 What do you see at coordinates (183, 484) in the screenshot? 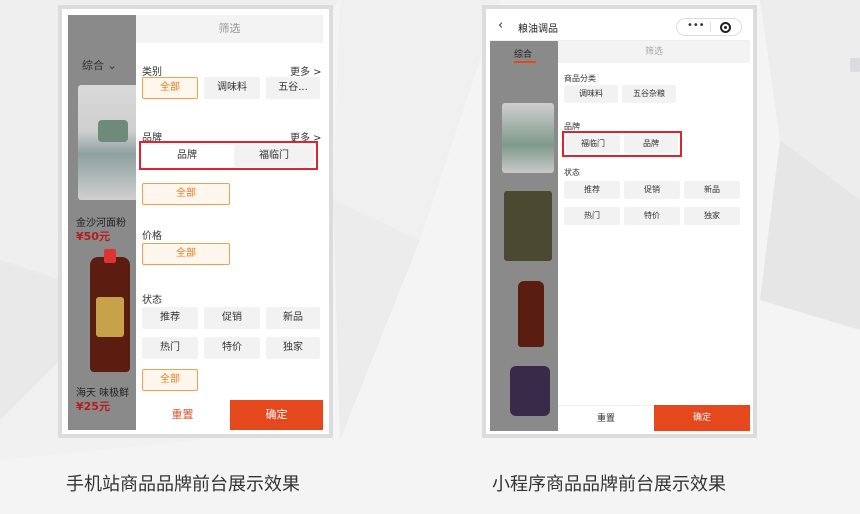
I see `caption-mobile-site: 手机站商品品牌前台展示效果` at bounding box center [183, 484].